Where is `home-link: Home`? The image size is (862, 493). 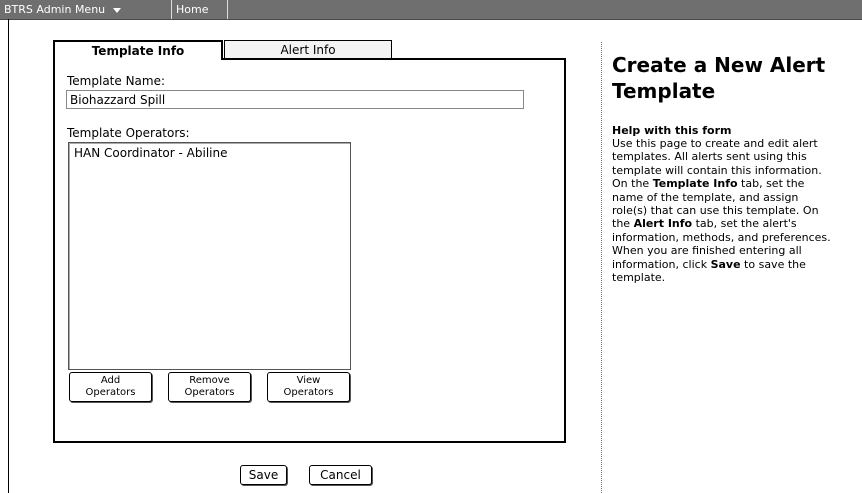
home-link: Home is located at coordinates (200, 9).